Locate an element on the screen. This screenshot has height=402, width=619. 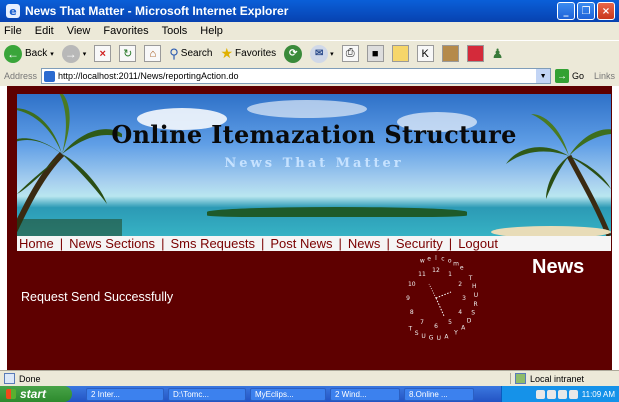
folder-icon is located at coordinates (400, 53).